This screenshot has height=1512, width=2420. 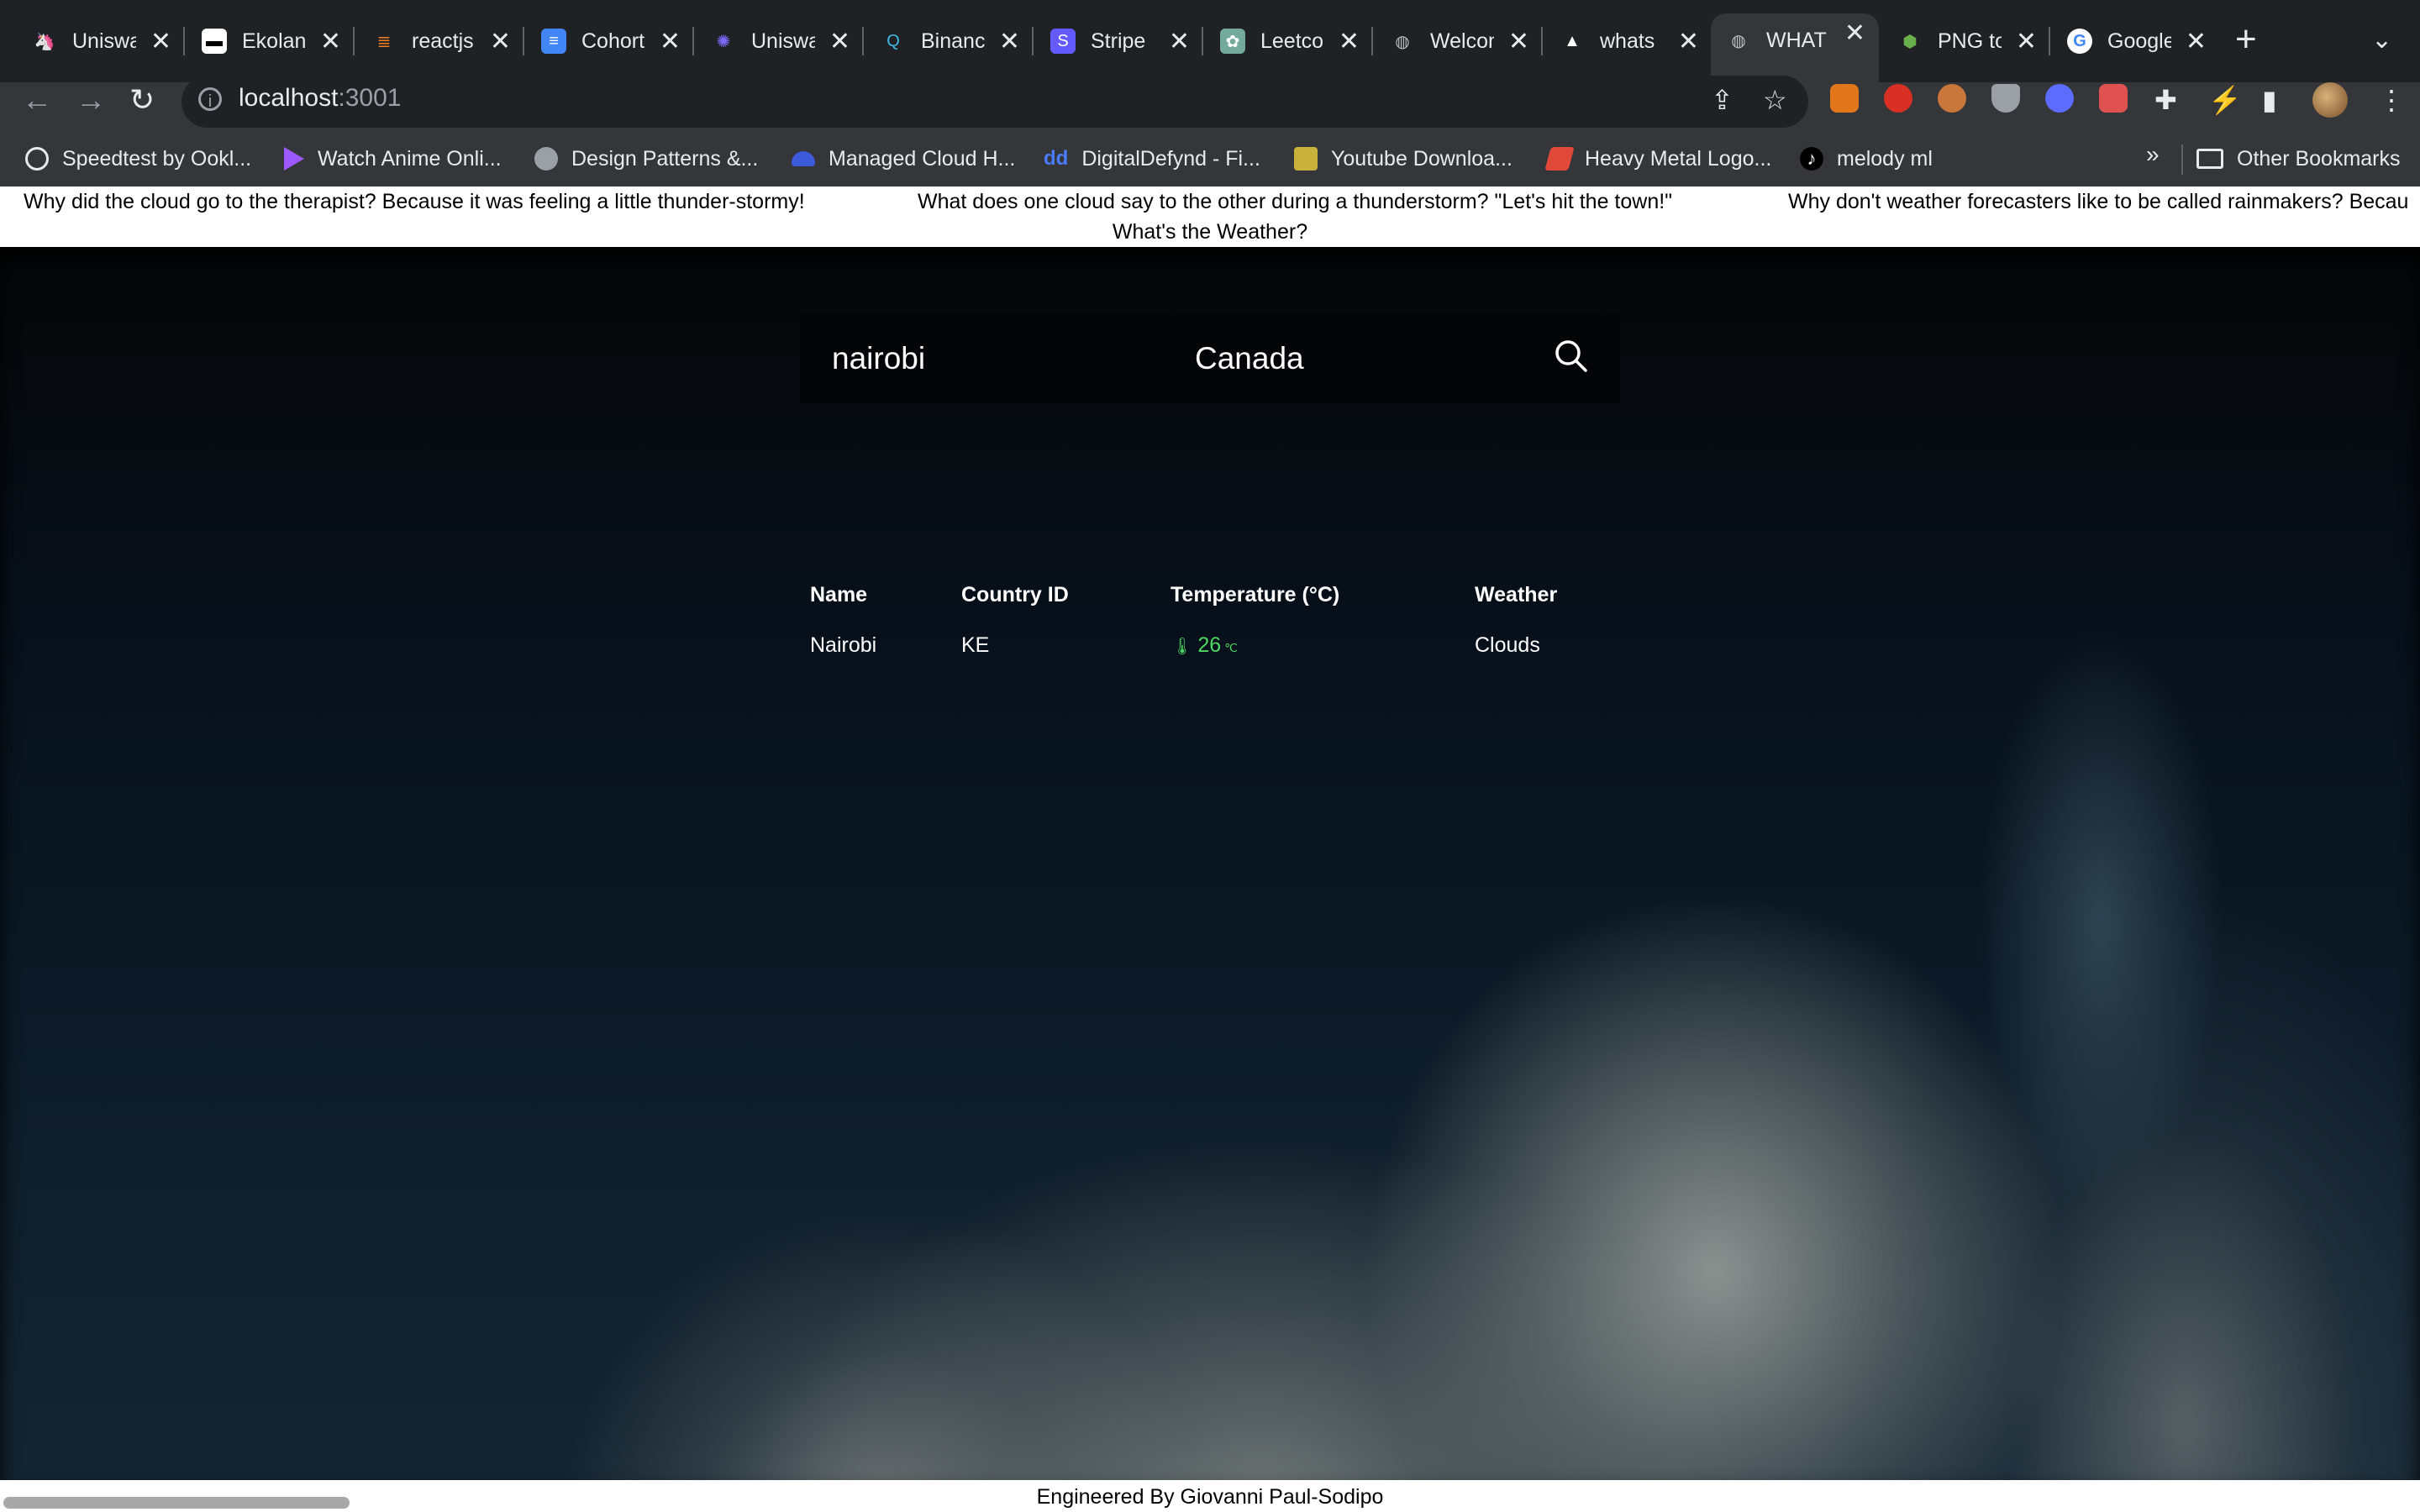 I want to click on tab-title: Uniswap, so click(x=783, y=41).